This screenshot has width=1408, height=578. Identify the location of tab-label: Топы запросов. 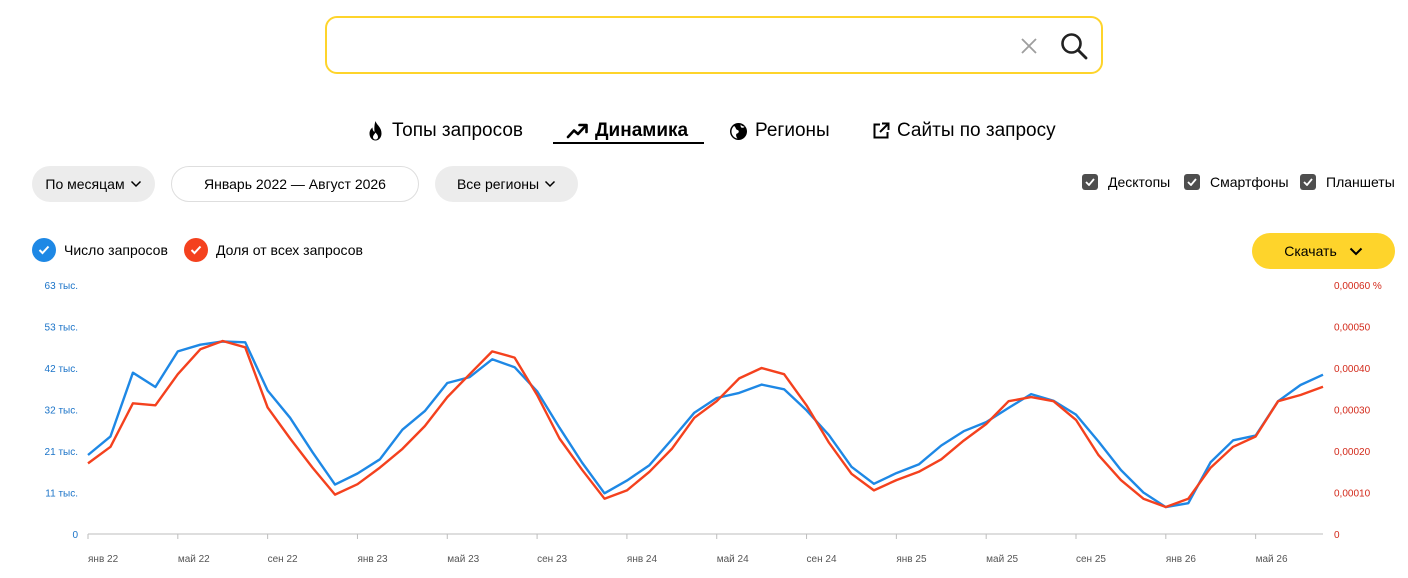
(457, 130).